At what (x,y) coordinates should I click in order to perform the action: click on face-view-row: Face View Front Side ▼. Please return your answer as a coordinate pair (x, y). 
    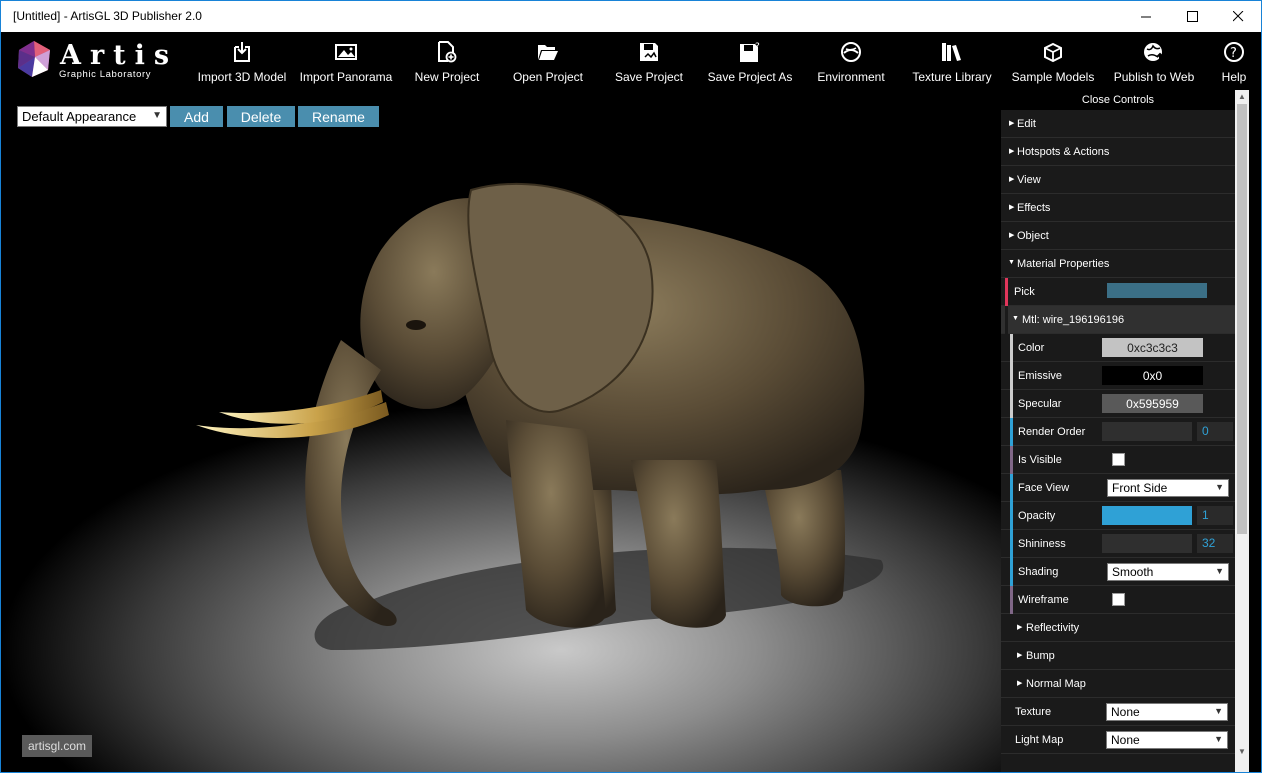
    Looking at the image, I should click on (1118, 488).